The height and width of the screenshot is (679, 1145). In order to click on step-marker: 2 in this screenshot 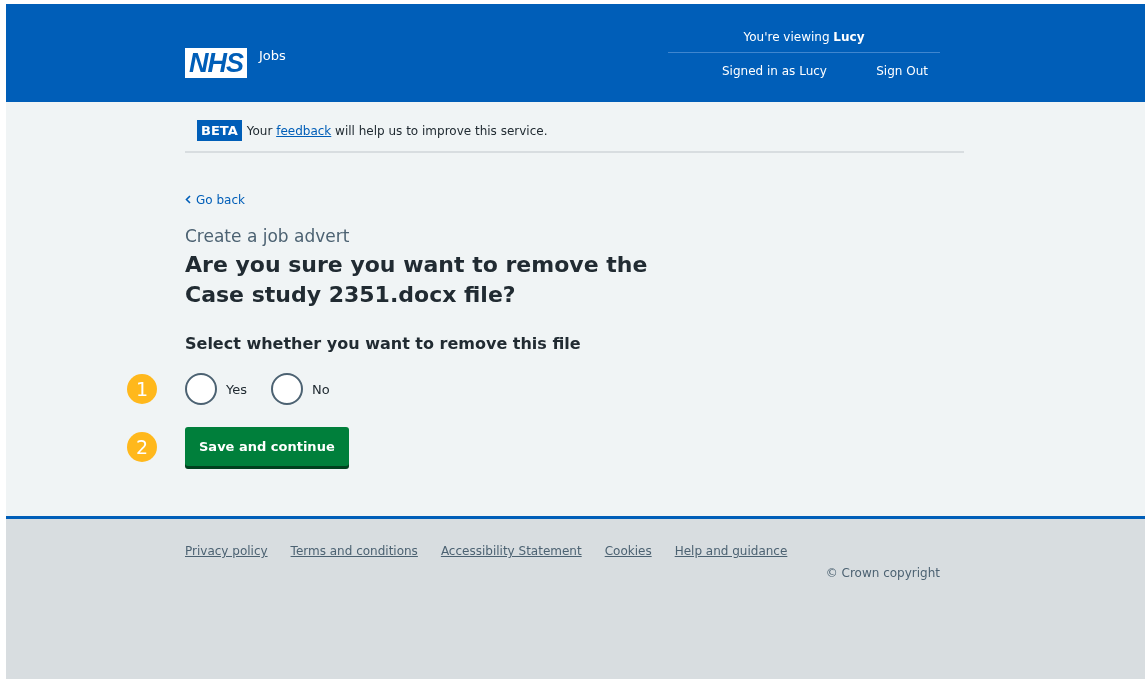, I will do `click(142, 446)`.